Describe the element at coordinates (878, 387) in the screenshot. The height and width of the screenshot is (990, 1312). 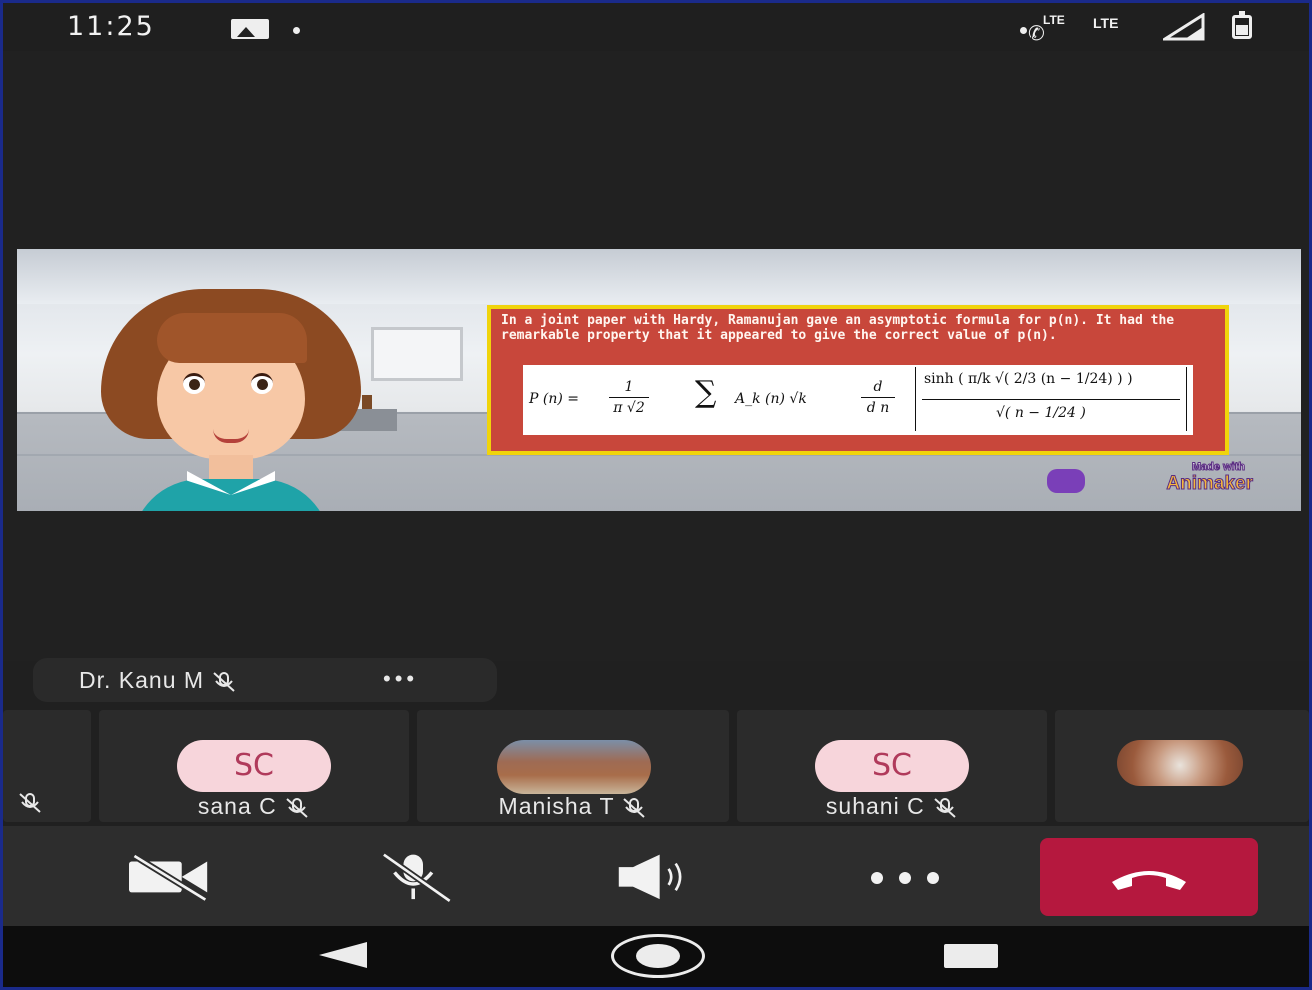
I see `formula-deriv-num: d` at that location.